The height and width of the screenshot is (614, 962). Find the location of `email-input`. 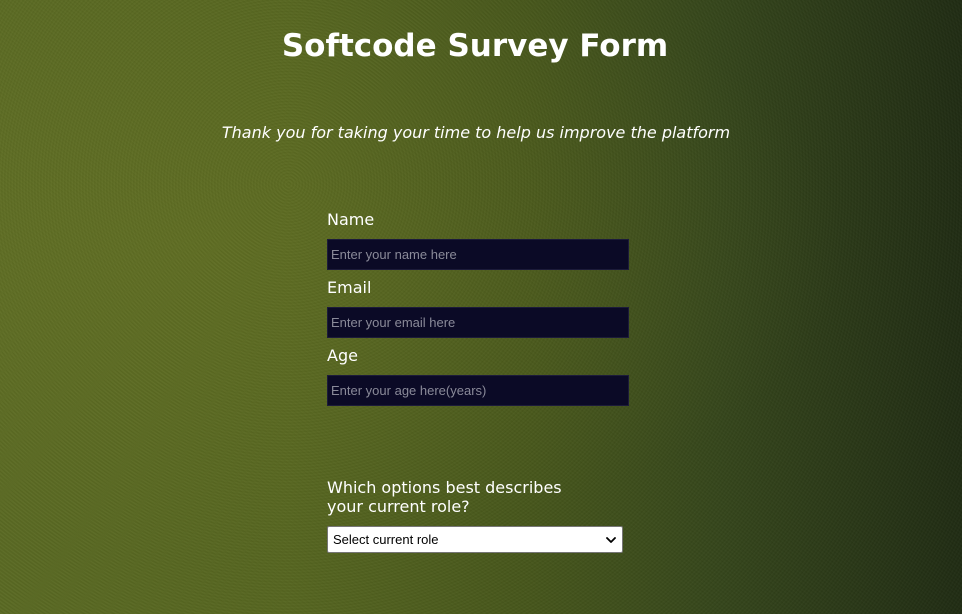

email-input is located at coordinates (478, 322).